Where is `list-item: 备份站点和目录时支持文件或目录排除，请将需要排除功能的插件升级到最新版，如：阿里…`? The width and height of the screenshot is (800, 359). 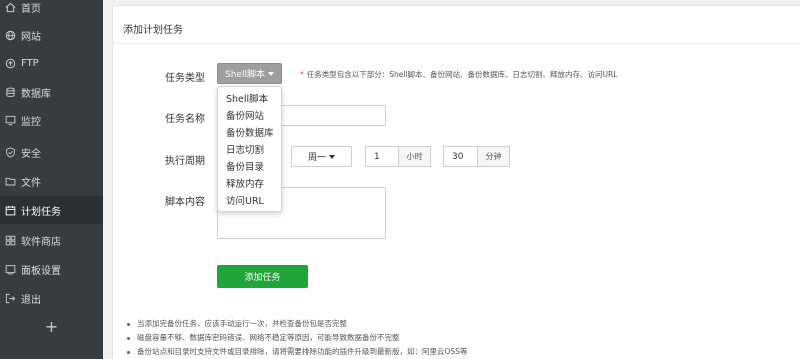 list-item: 备份站点和目录时支持文件或目录排除，请将需要排除功能的插件升级到最新版，如：阿里… is located at coordinates (455, 352).